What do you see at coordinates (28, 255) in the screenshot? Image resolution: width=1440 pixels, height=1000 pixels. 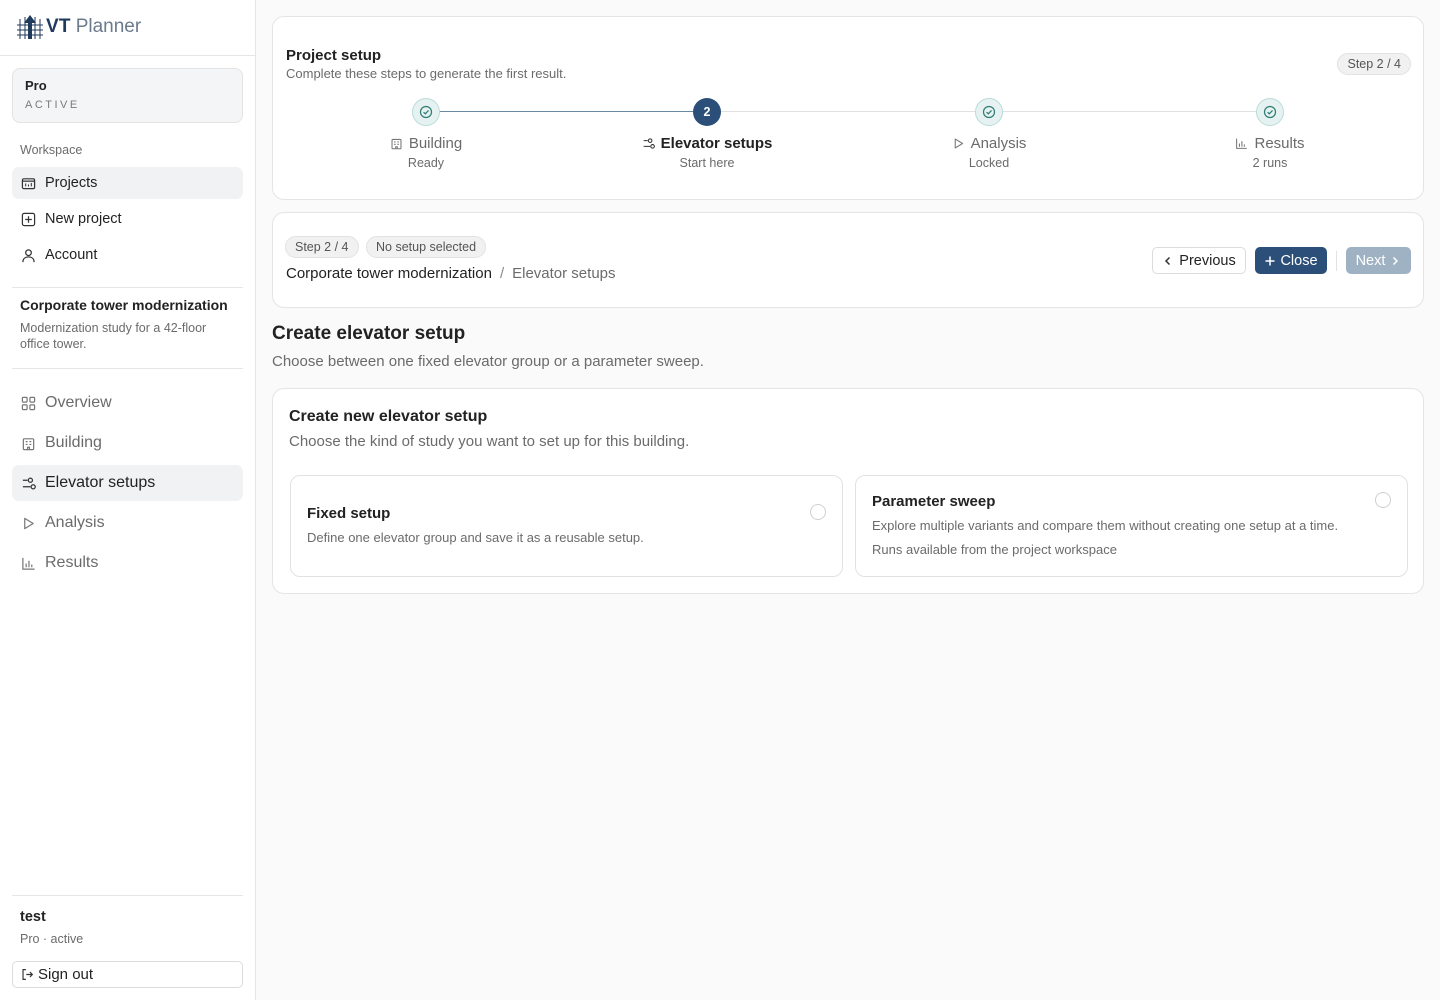 I see `user-icon` at bounding box center [28, 255].